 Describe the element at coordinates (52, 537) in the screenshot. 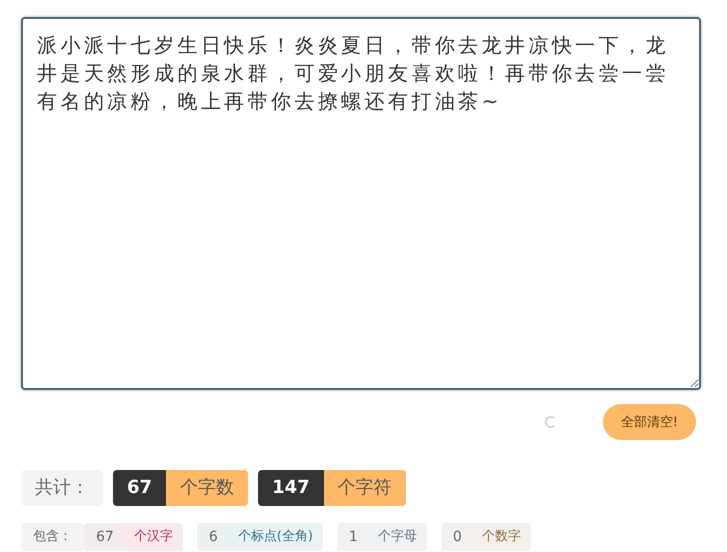

I see `details-label: 包含：` at that location.